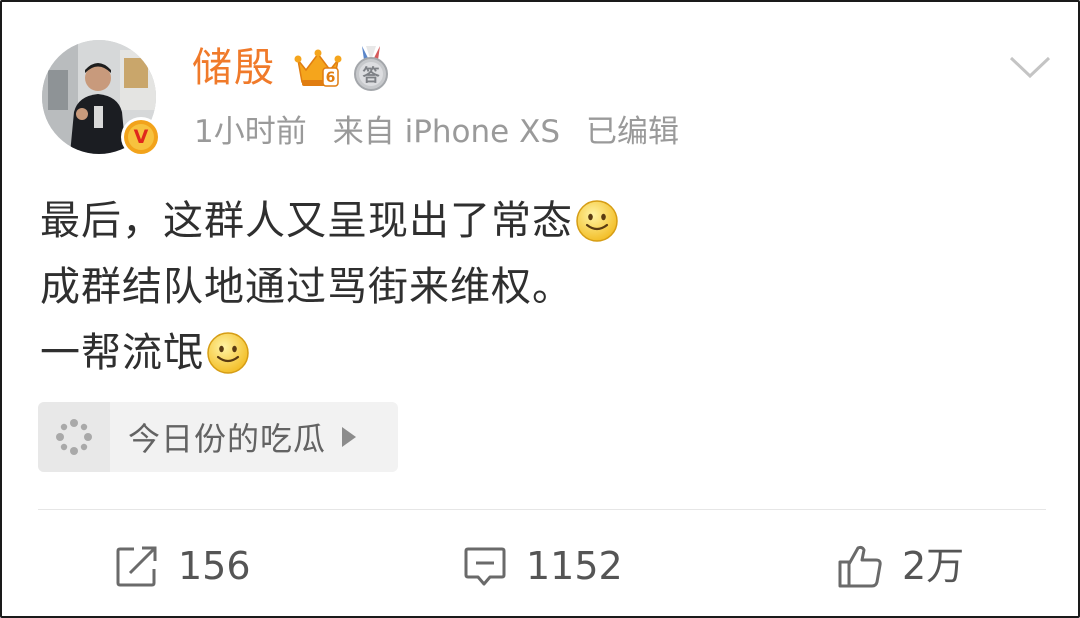 This screenshot has width=1080, height=618. I want to click on post-line-text: 最后，这群人又呈现出了常态, so click(306, 221).